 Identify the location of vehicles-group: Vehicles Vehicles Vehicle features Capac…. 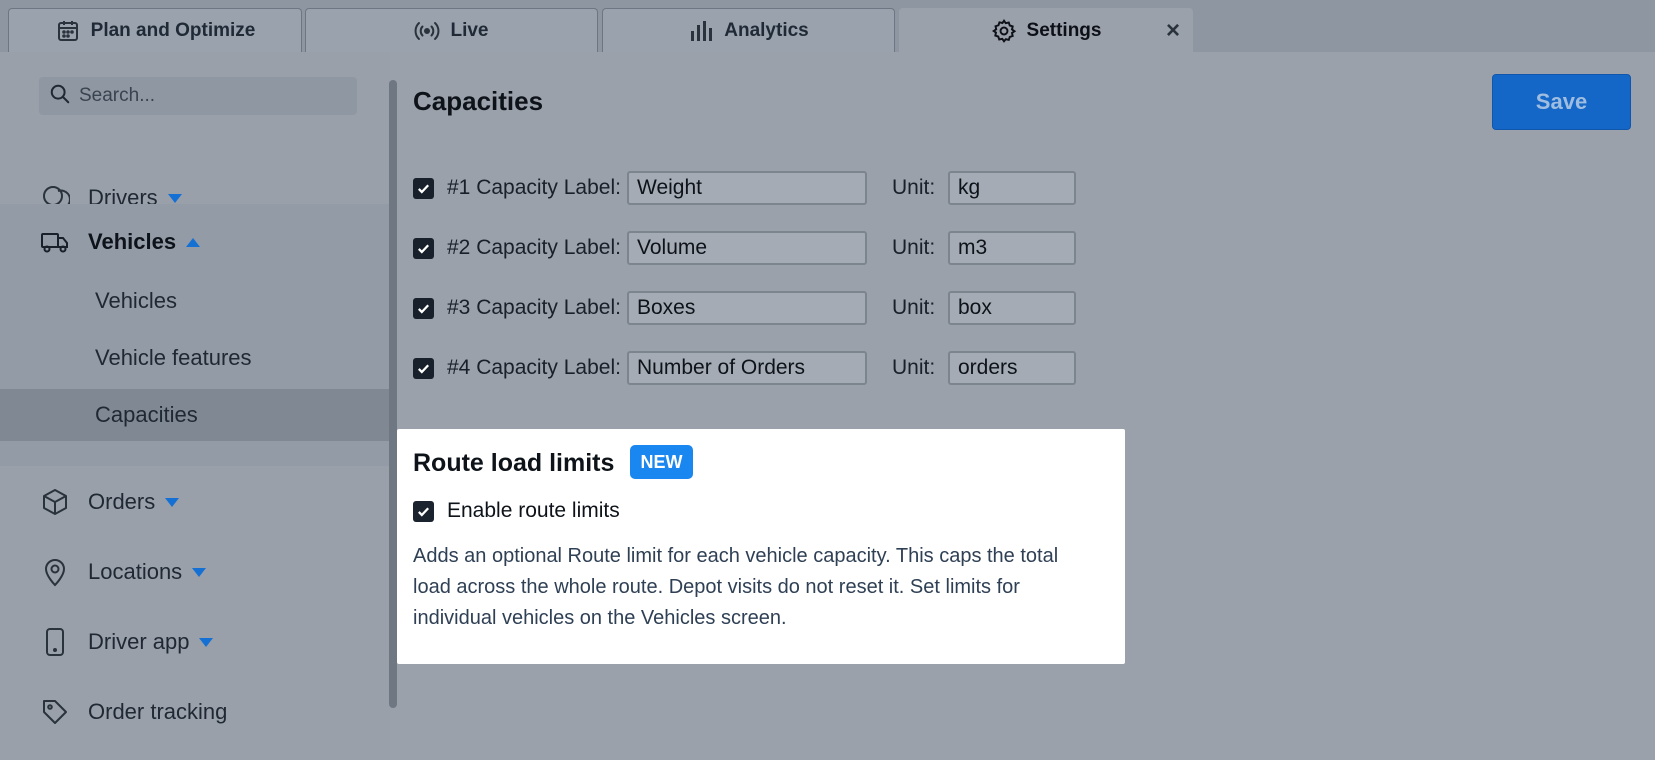
(195, 335).